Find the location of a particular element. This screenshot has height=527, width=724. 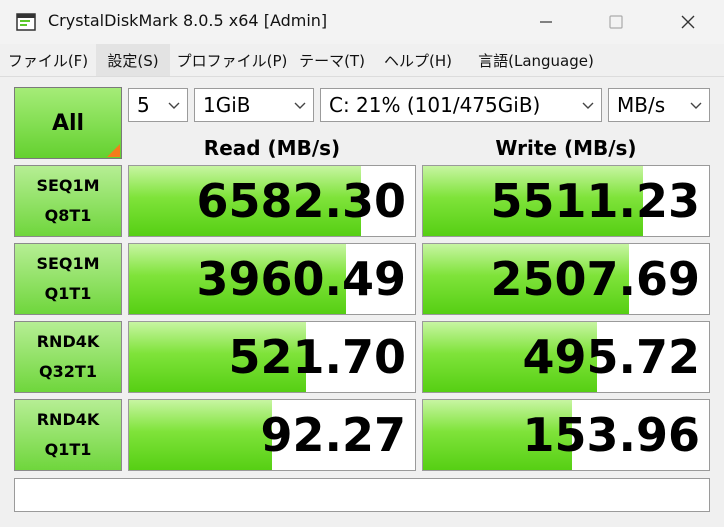

close-button is located at coordinates (688, 22).